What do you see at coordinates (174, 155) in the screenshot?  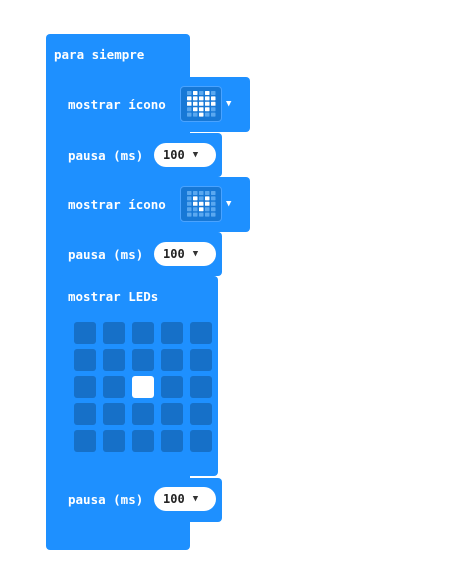 I see `pause-value-1: 100` at bounding box center [174, 155].